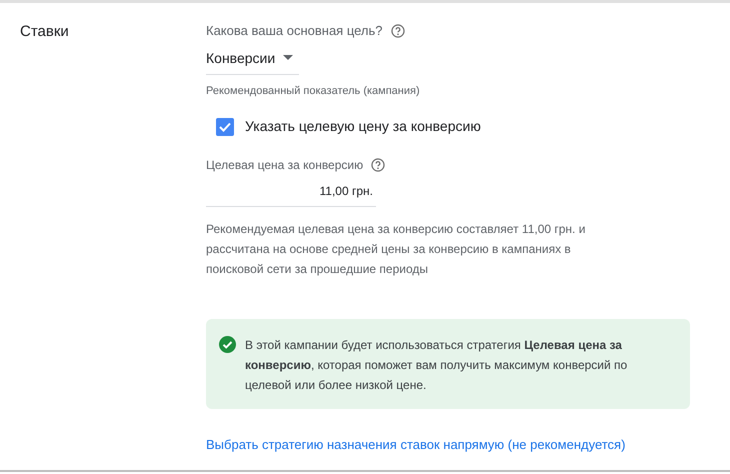 The height and width of the screenshot is (474, 730). What do you see at coordinates (285, 165) in the screenshot?
I see `price-label: Целевая цена за конверсию` at bounding box center [285, 165].